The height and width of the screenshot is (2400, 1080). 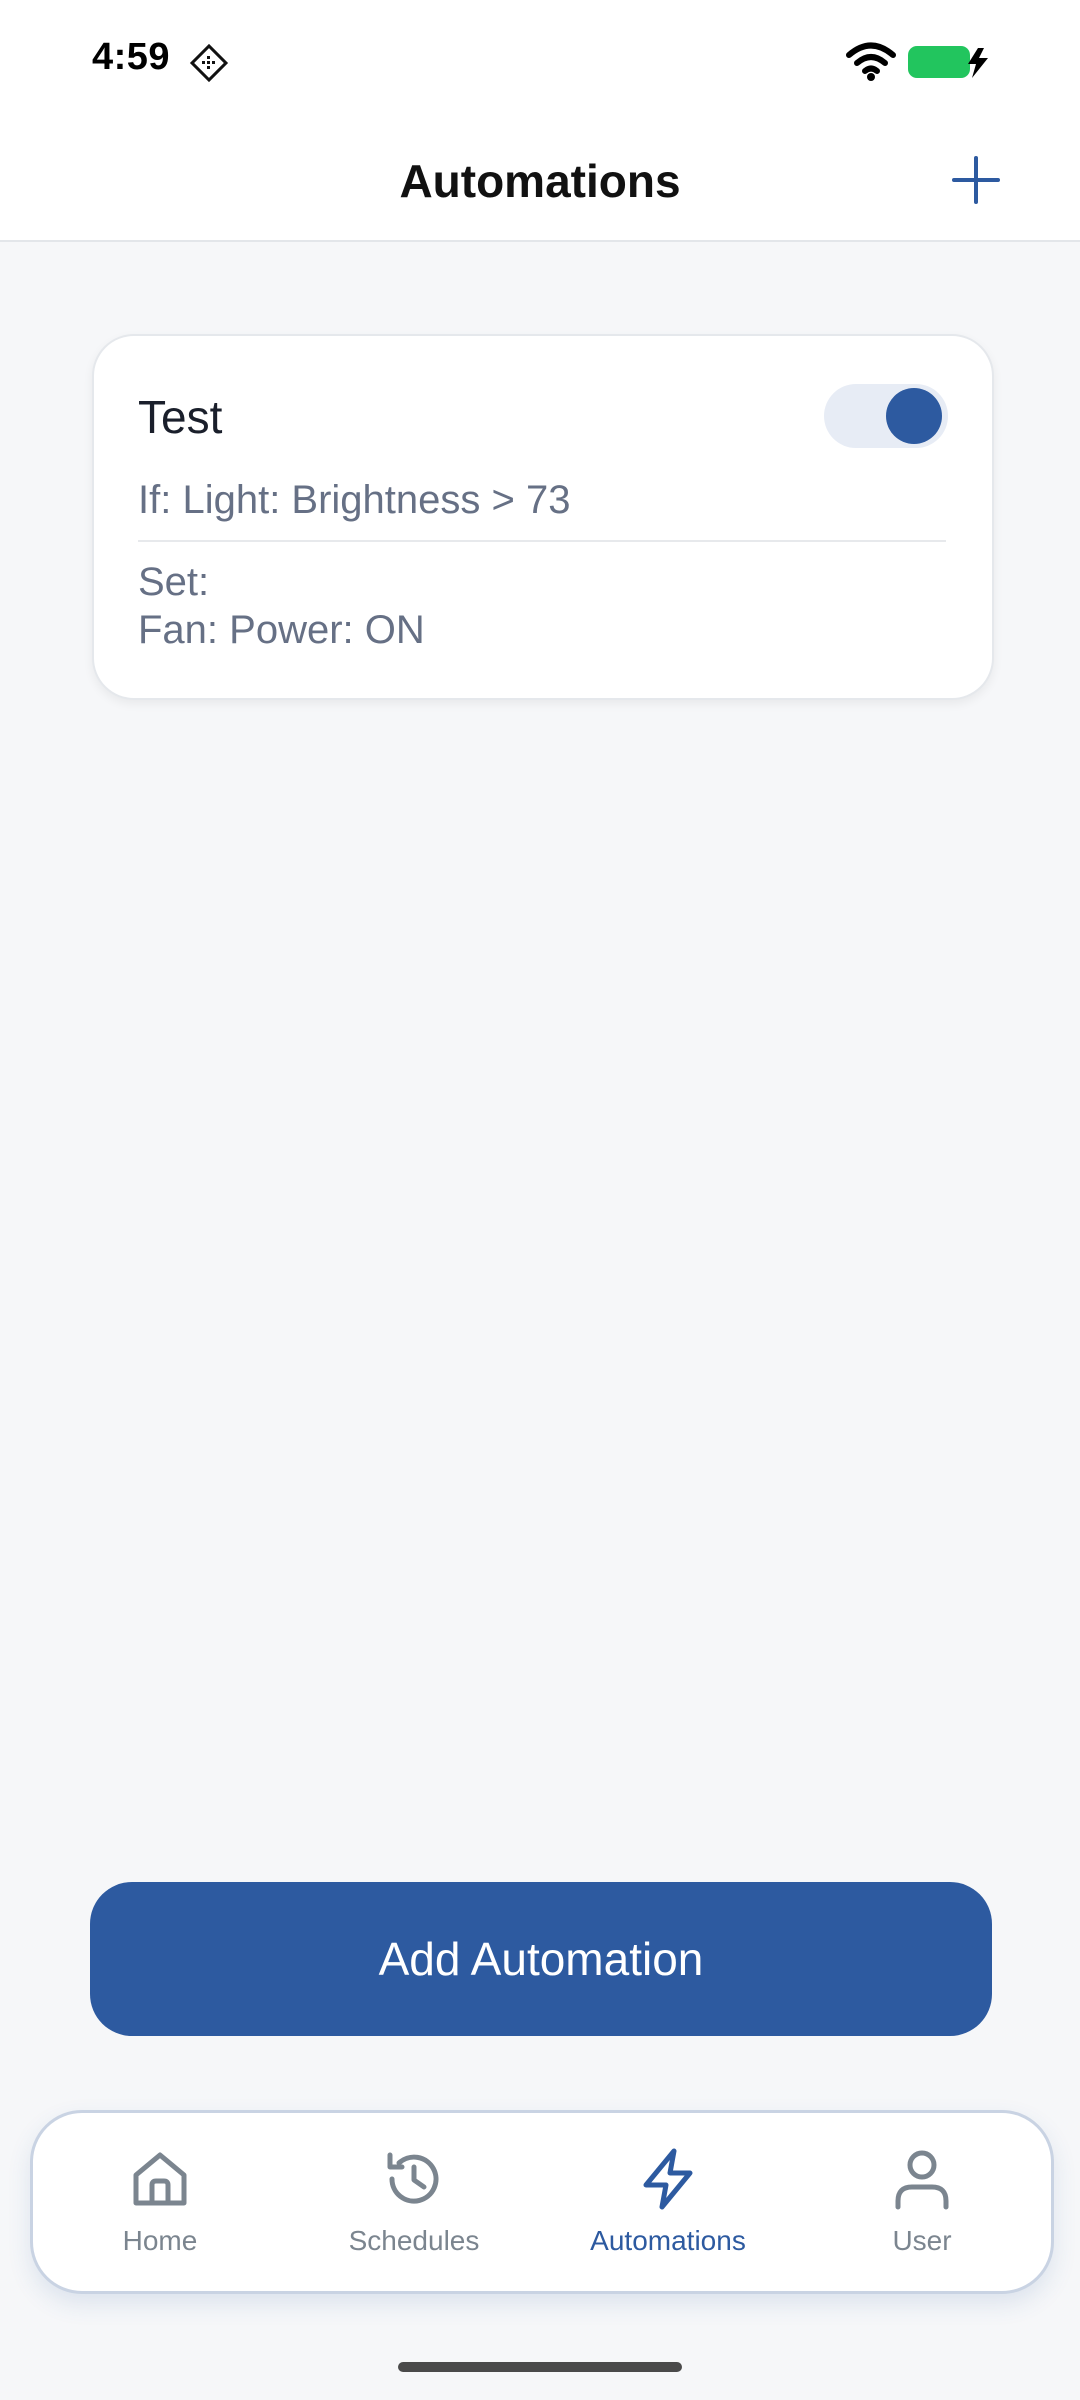 I want to click on nav-label-automations: Automations, so click(x=668, y=2240).